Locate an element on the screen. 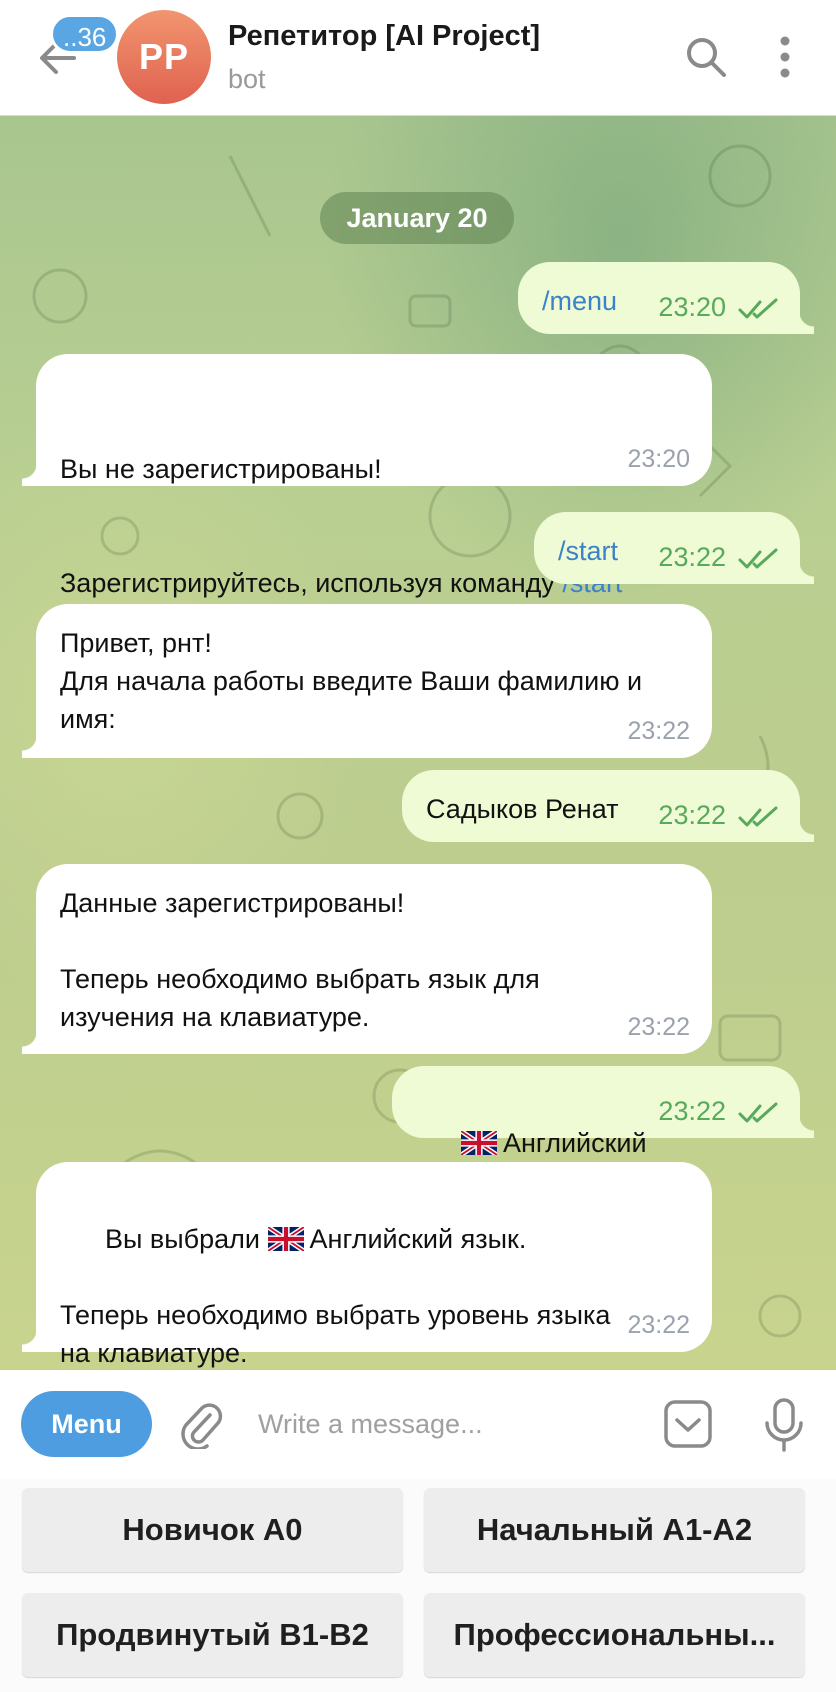 The height and width of the screenshot is (1692, 836). chat-subtitle: bot is located at coordinates (247, 79).